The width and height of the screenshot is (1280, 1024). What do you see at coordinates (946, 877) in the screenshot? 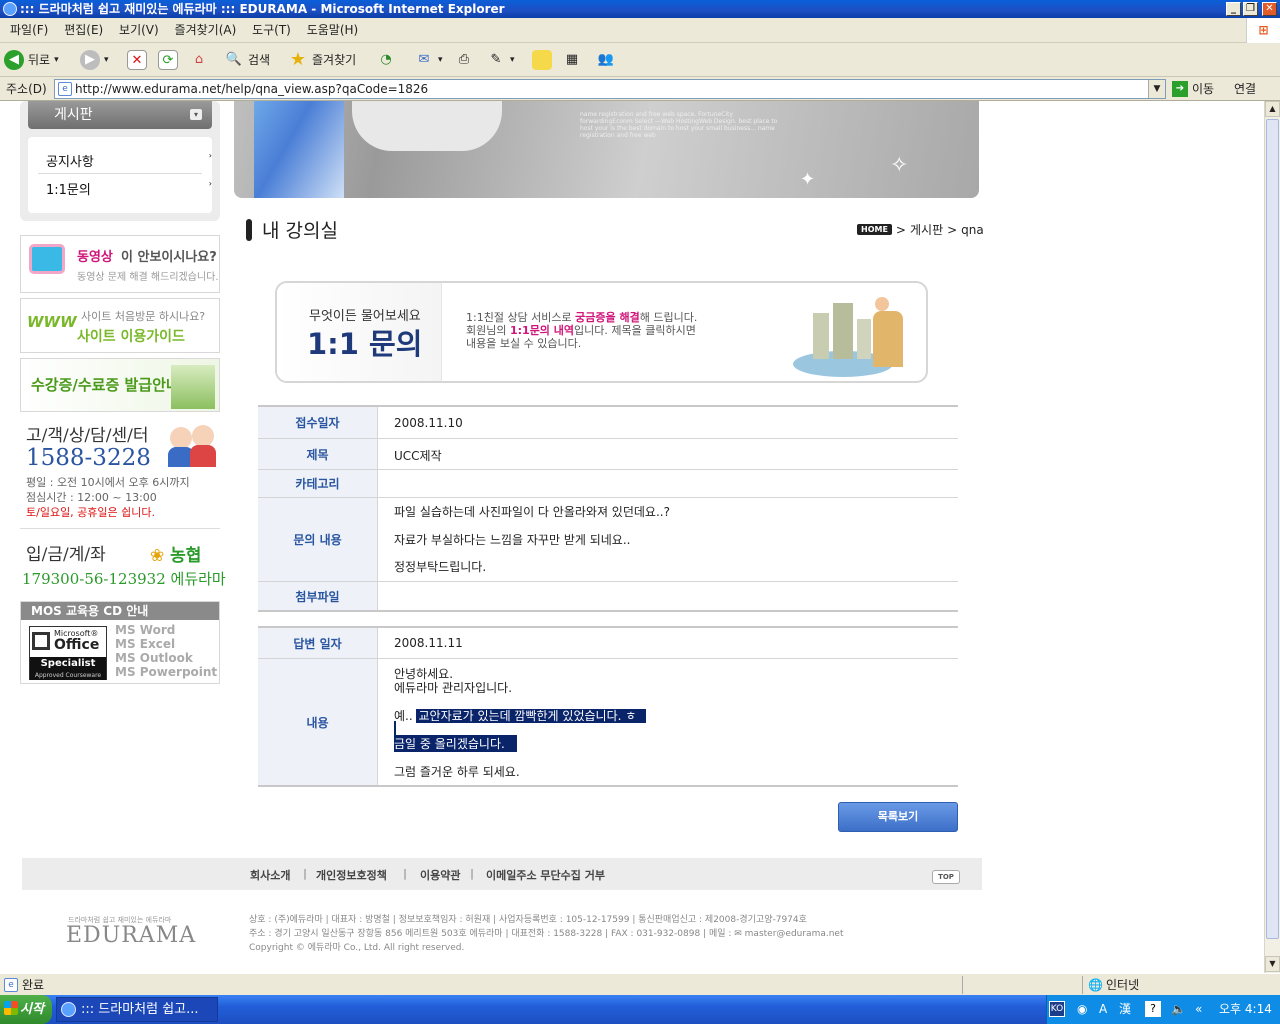
I see `top-button: TOP` at bounding box center [946, 877].